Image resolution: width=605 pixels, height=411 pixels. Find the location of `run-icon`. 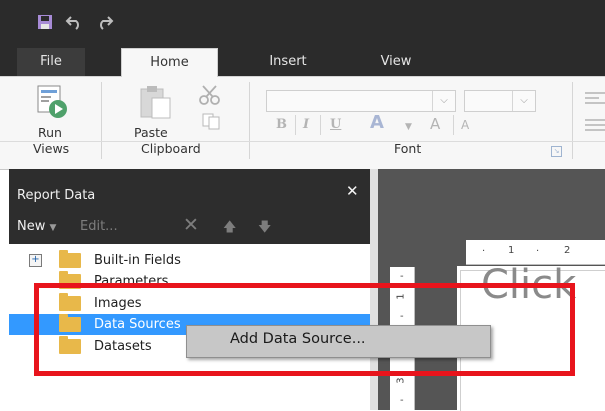

run-icon is located at coordinates (52, 101).